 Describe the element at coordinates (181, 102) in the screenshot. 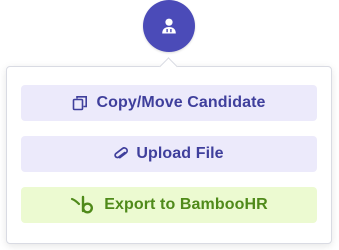

I see `copy-move-candidate-label: Copy/Move Candidate` at that location.